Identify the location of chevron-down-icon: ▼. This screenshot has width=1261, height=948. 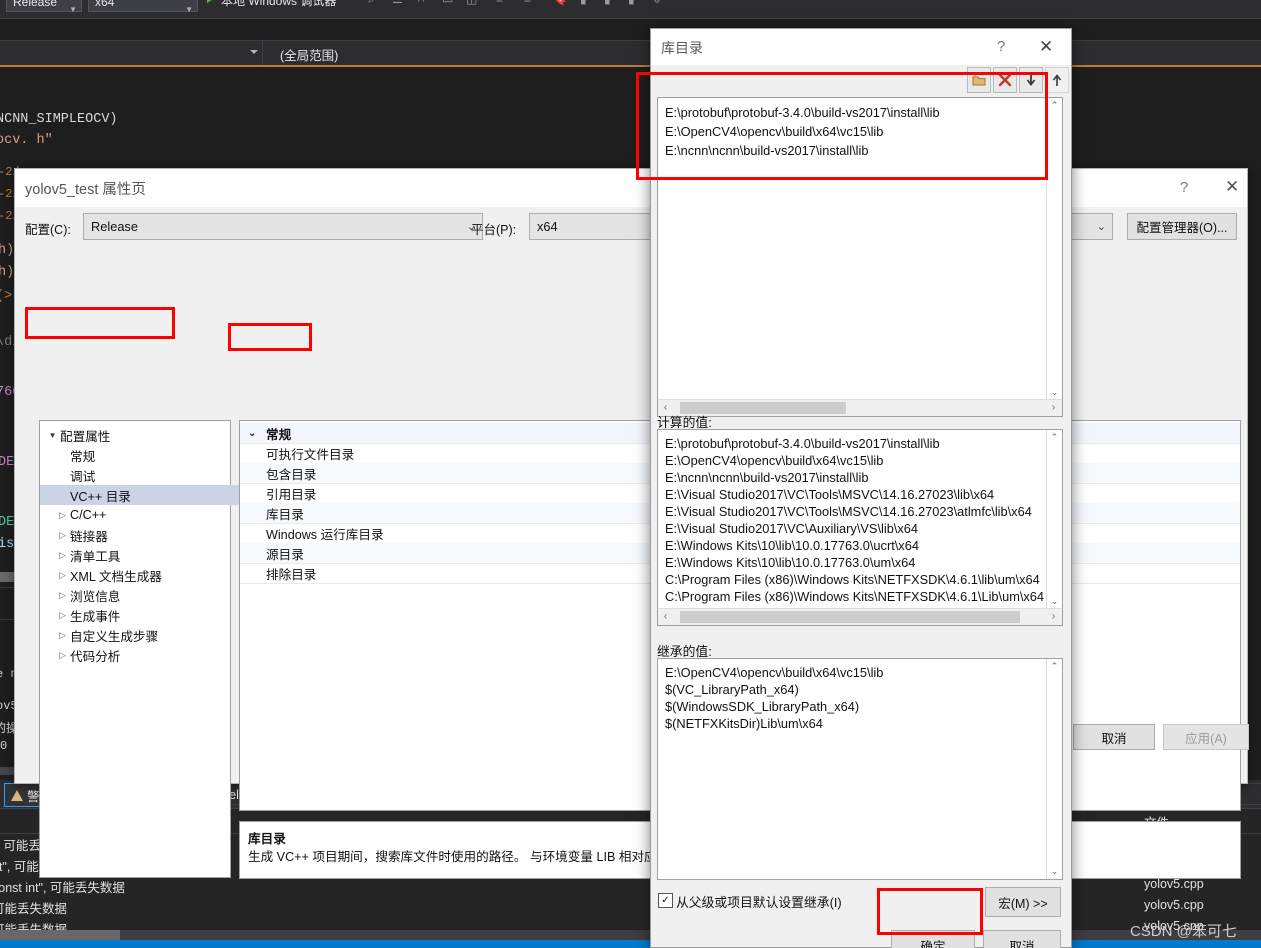
(73, 9).